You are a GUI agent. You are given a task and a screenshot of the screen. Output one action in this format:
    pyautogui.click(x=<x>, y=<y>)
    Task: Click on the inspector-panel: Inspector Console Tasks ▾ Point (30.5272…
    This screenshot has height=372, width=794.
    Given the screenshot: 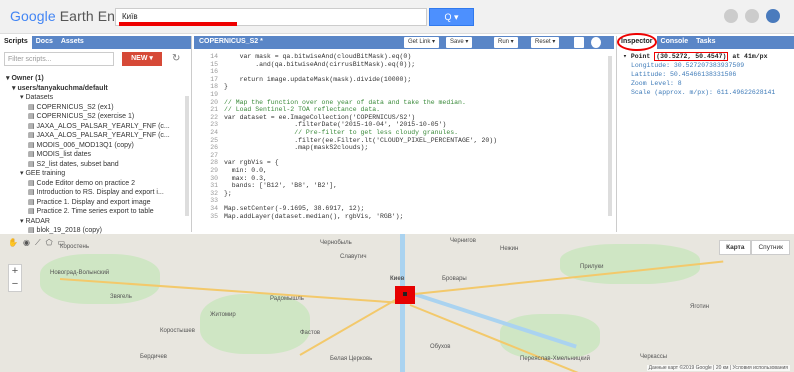 What is the action you would take?
    pyautogui.click(x=705, y=132)
    